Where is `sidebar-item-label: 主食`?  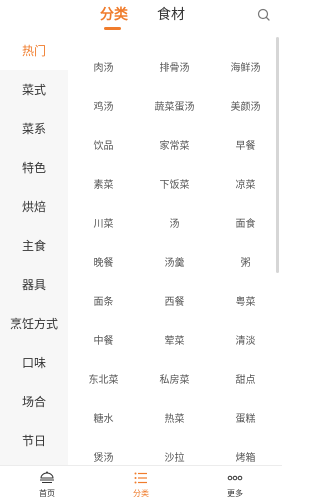 sidebar-item-label: 主食 is located at coordinates (33, 246).